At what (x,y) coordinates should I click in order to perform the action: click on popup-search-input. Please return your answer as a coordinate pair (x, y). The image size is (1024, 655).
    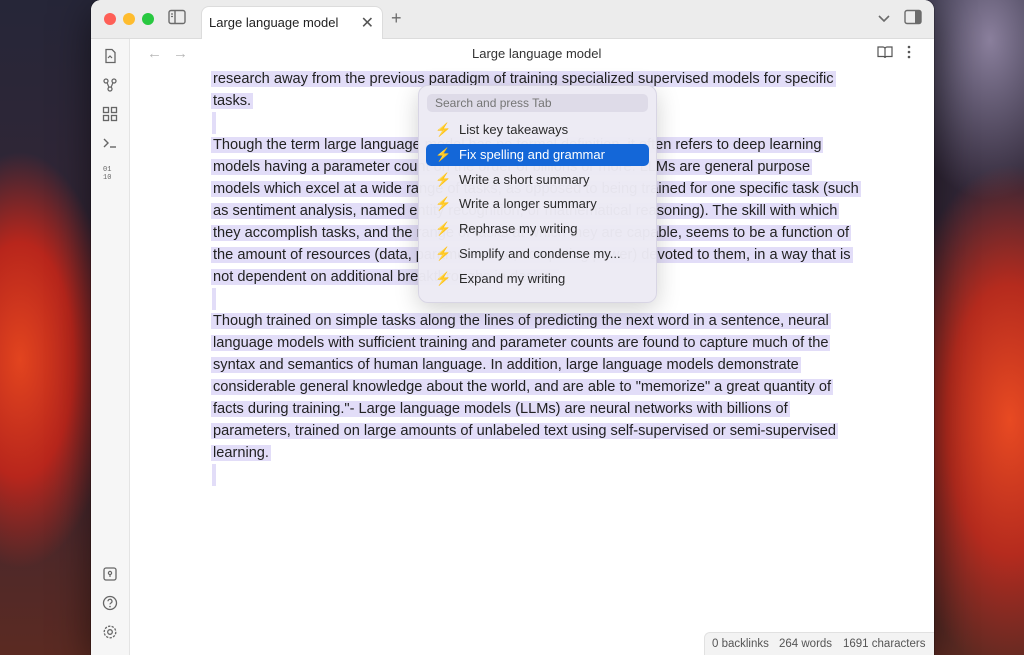
    Looking at the image, I should click on (537, 103).